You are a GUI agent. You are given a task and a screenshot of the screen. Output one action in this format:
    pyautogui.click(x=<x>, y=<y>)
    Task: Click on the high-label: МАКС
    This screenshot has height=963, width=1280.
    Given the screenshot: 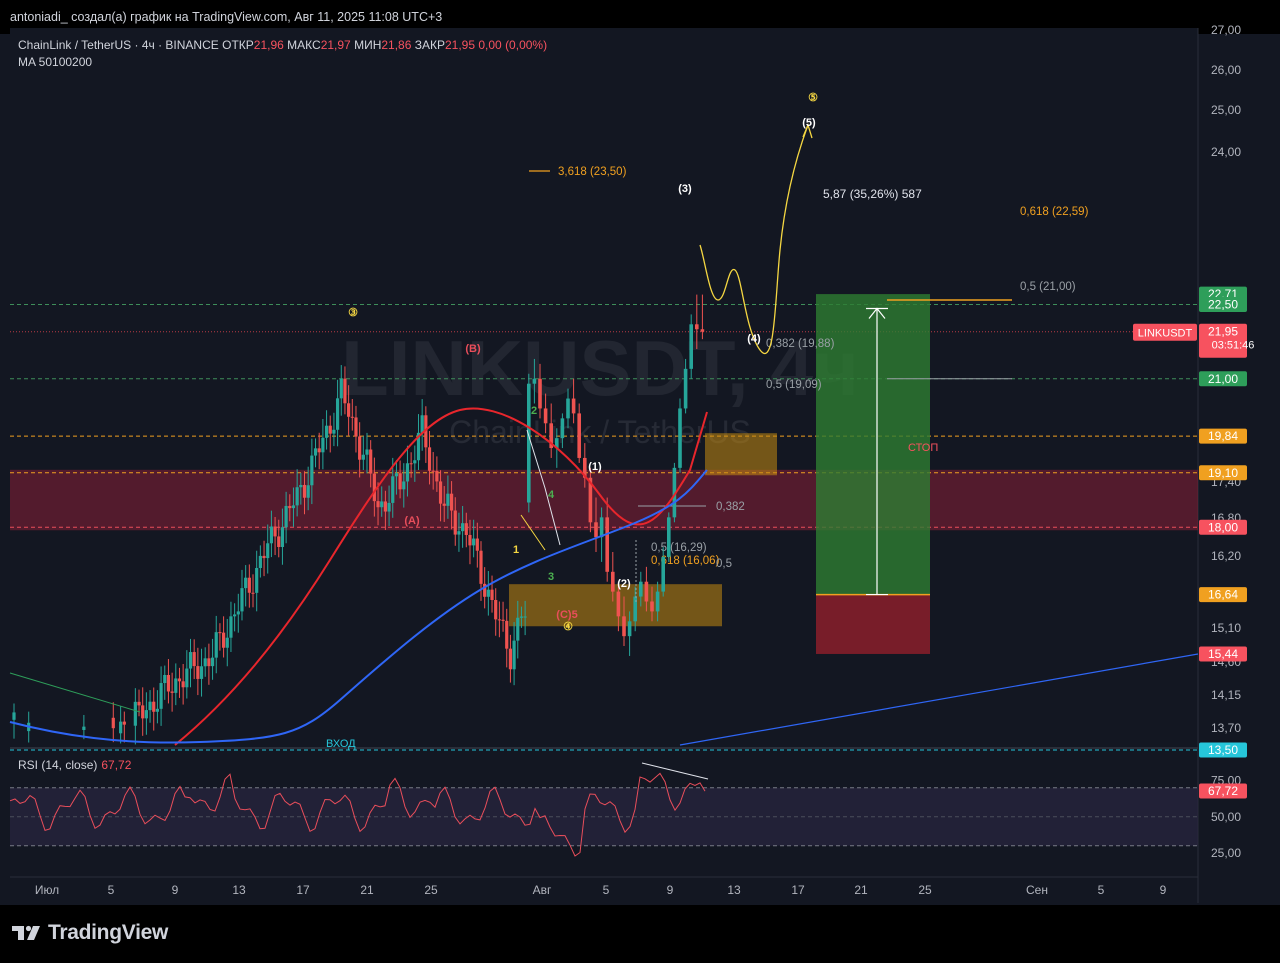 What is the action you would take?
    pyautogui.click(x=304, y=45)
    